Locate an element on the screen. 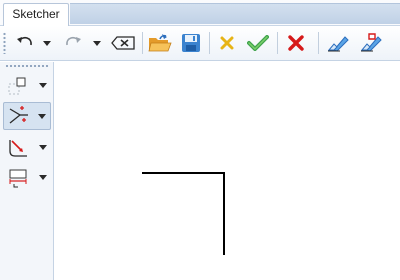 The width and height of the screenshot is (400, 280). undo-icon is located at coordinates (24, 41).